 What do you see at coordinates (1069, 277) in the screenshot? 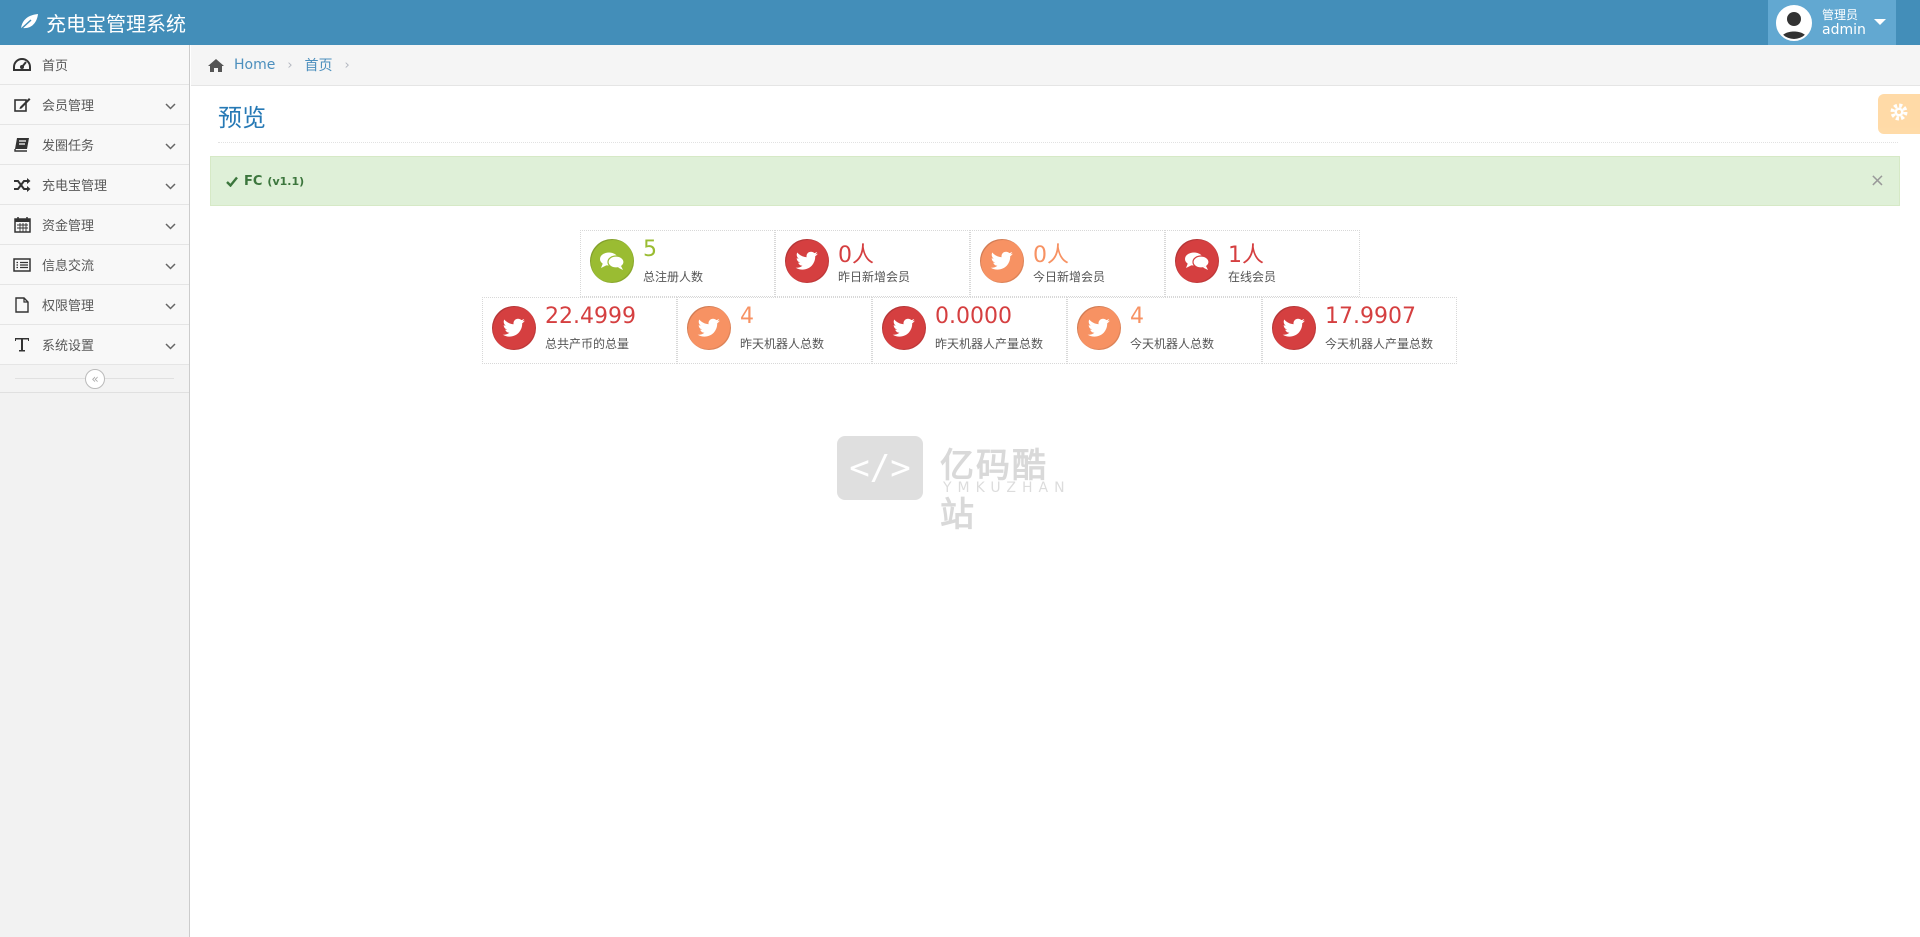
I see `stat-label: 今日新增会员` at bounding box center [1069, 277].